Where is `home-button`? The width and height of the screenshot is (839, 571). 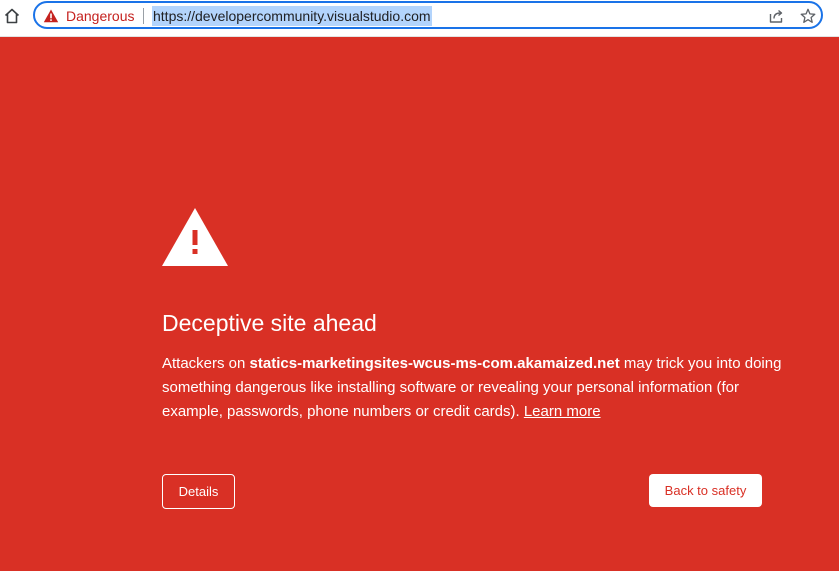
home-button is located at coordinates (12, 16).